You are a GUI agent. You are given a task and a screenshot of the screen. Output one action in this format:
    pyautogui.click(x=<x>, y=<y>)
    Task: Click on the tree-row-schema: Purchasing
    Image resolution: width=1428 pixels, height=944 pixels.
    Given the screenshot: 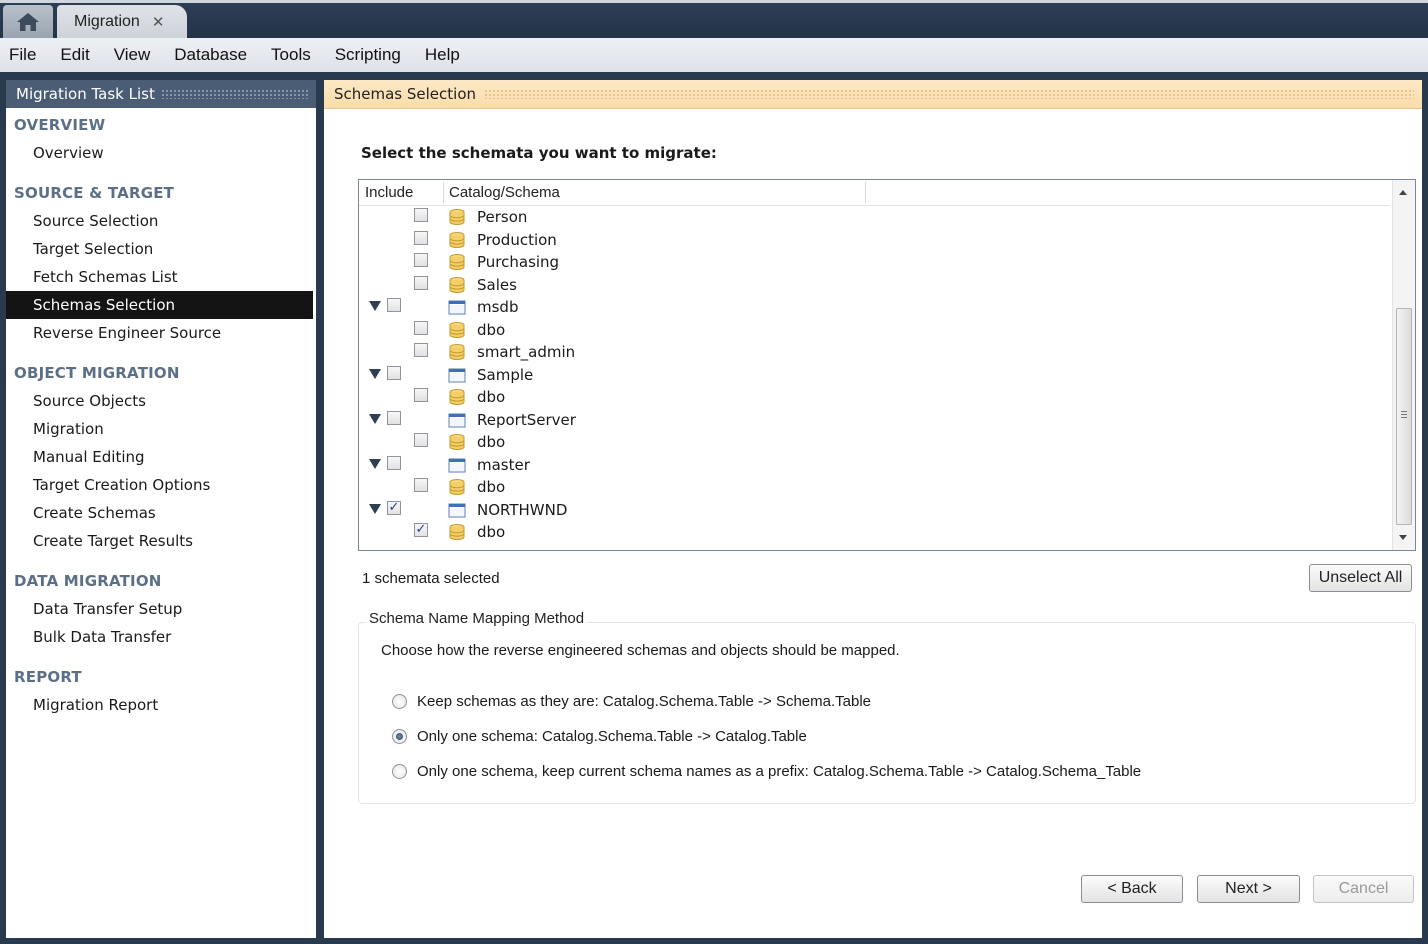 What is the action you would take?
    pyautogui.click(x=874, y=262)
    